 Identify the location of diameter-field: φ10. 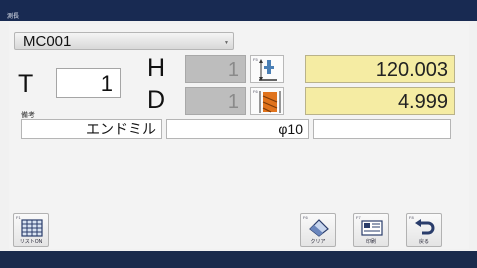
(237, 129).